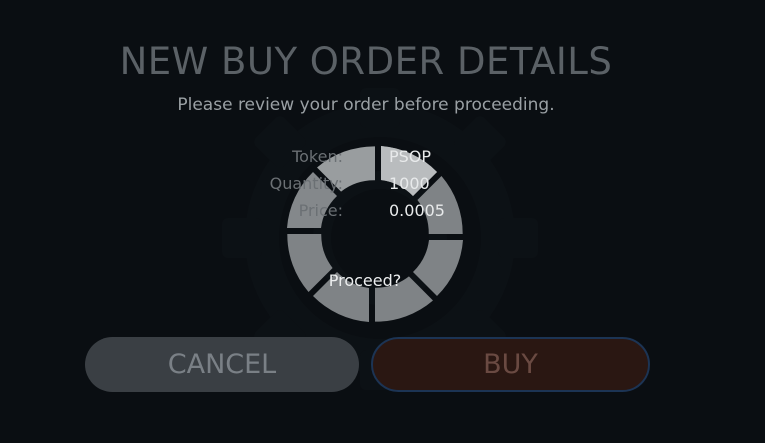 Image resolution: width=765 pixels, height=443 pixels. Describe the element at coordinates (410, 156) in the screenshot. I see `token-value: PSOP` at that location.